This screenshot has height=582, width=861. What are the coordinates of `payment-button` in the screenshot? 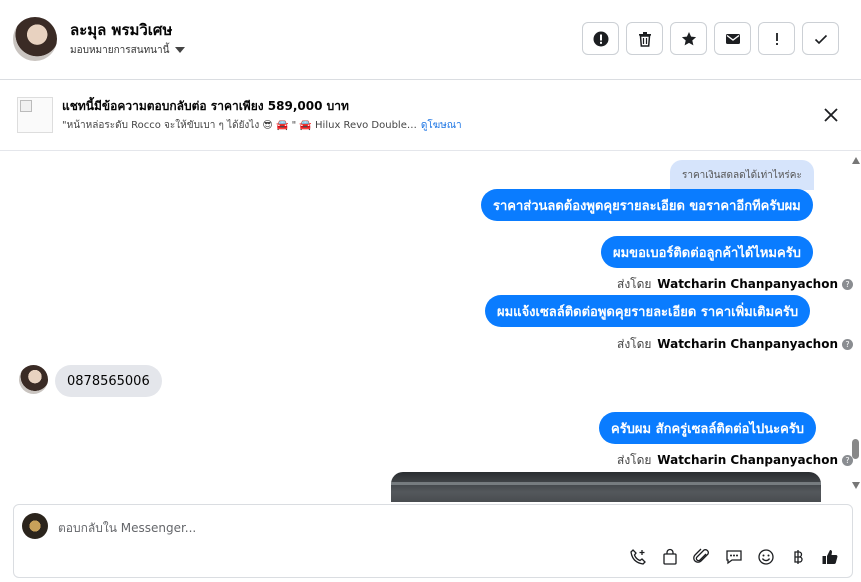 It's located at (798, 557).